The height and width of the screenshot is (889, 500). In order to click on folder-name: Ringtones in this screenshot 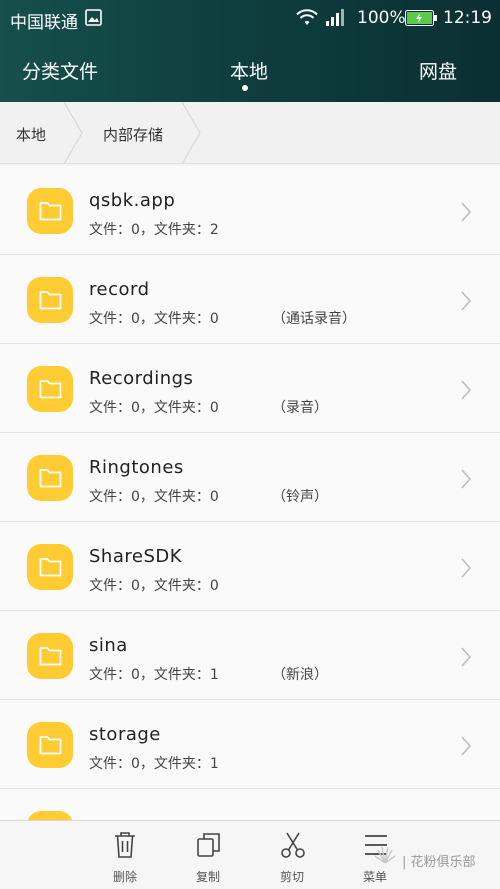, I will do `click(136, 467)`.